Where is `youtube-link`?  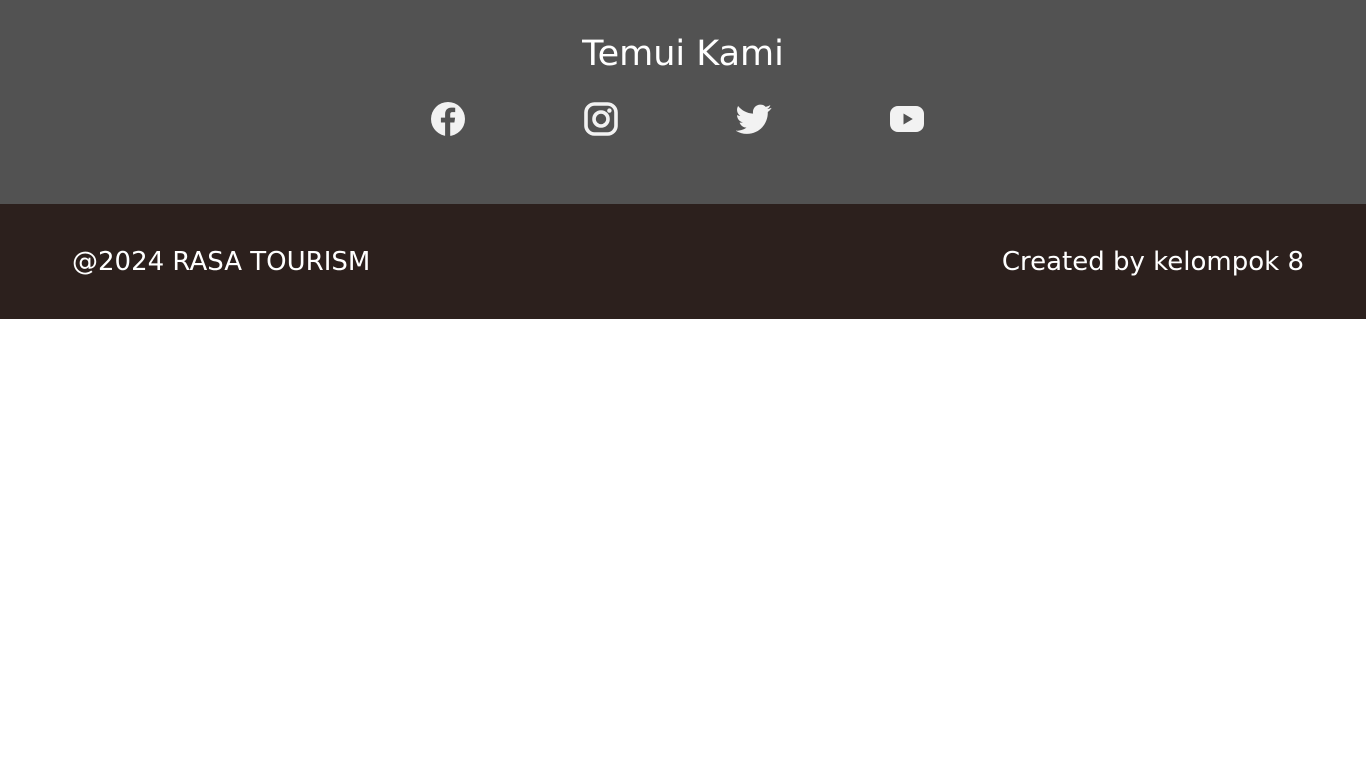 youtube-link is located at coordinates (907, 119).